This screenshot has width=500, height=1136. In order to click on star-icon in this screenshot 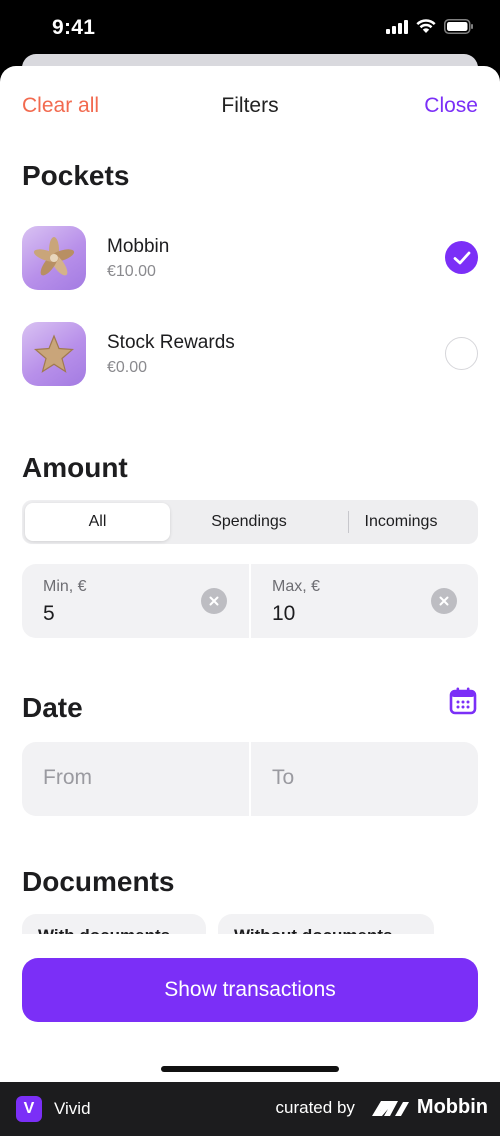, I will do `click(54, 353)`.